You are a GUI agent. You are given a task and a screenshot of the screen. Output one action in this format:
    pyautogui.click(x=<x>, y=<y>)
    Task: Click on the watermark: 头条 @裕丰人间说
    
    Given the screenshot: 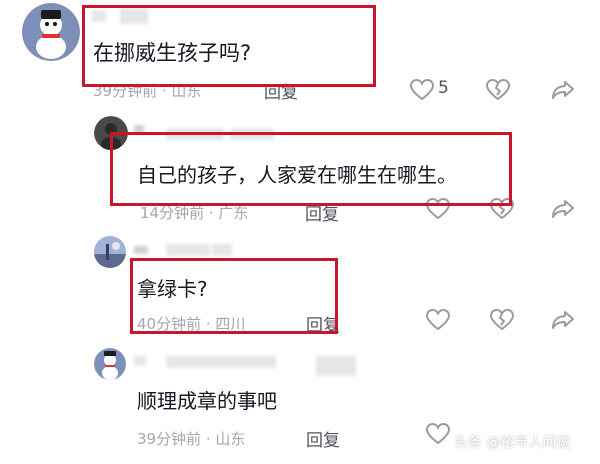 What is the action you would take?
    pyautogui.click(x=512, y=442)
    